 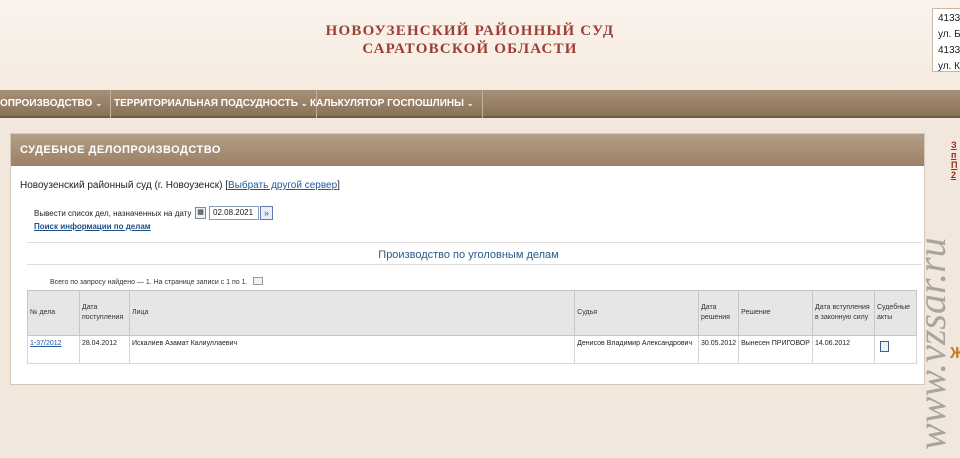 I want to click on court-title-line1: НОВОУЗЕНСКИЙ РАЙОННЫЙ СУД, so click(x=470, y=31).